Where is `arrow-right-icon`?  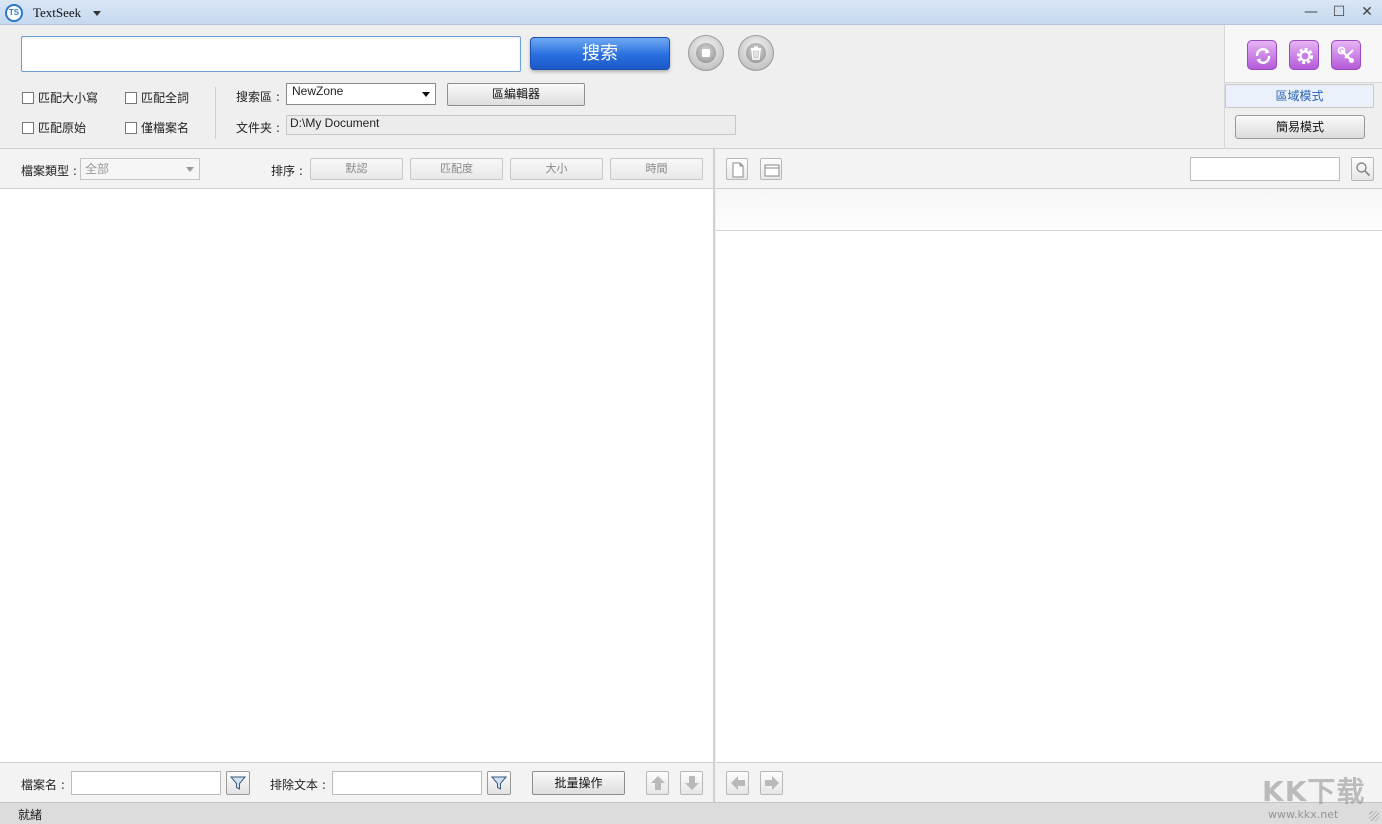 arrow-right-icon is located at coordinates (772, 783).